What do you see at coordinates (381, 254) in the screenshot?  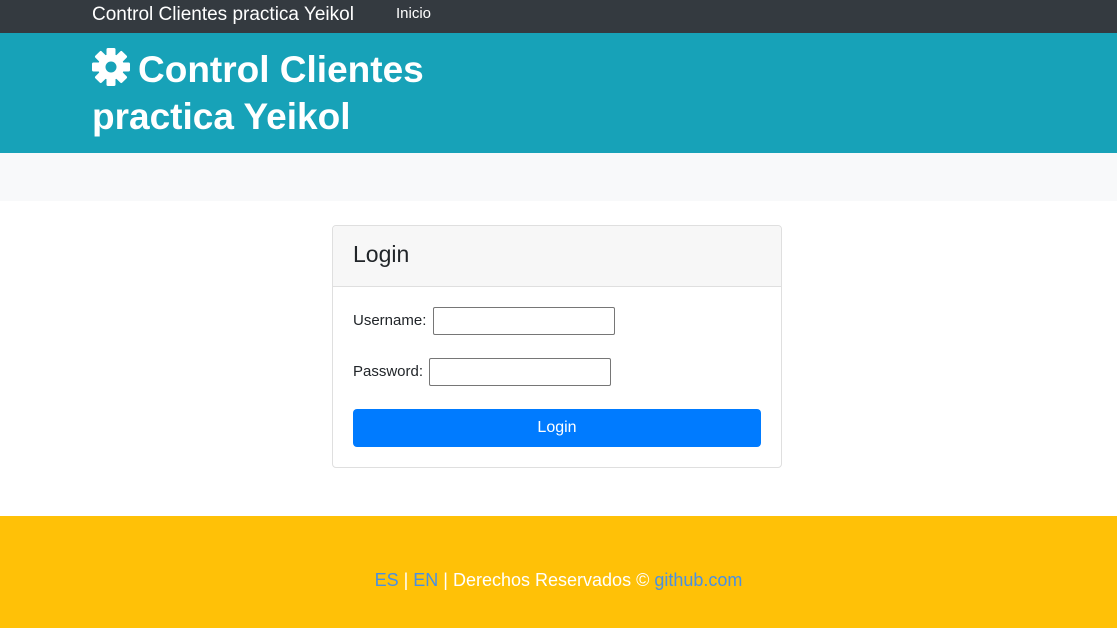 I see `login-card-title: Login` at bounding box center [381, 254].